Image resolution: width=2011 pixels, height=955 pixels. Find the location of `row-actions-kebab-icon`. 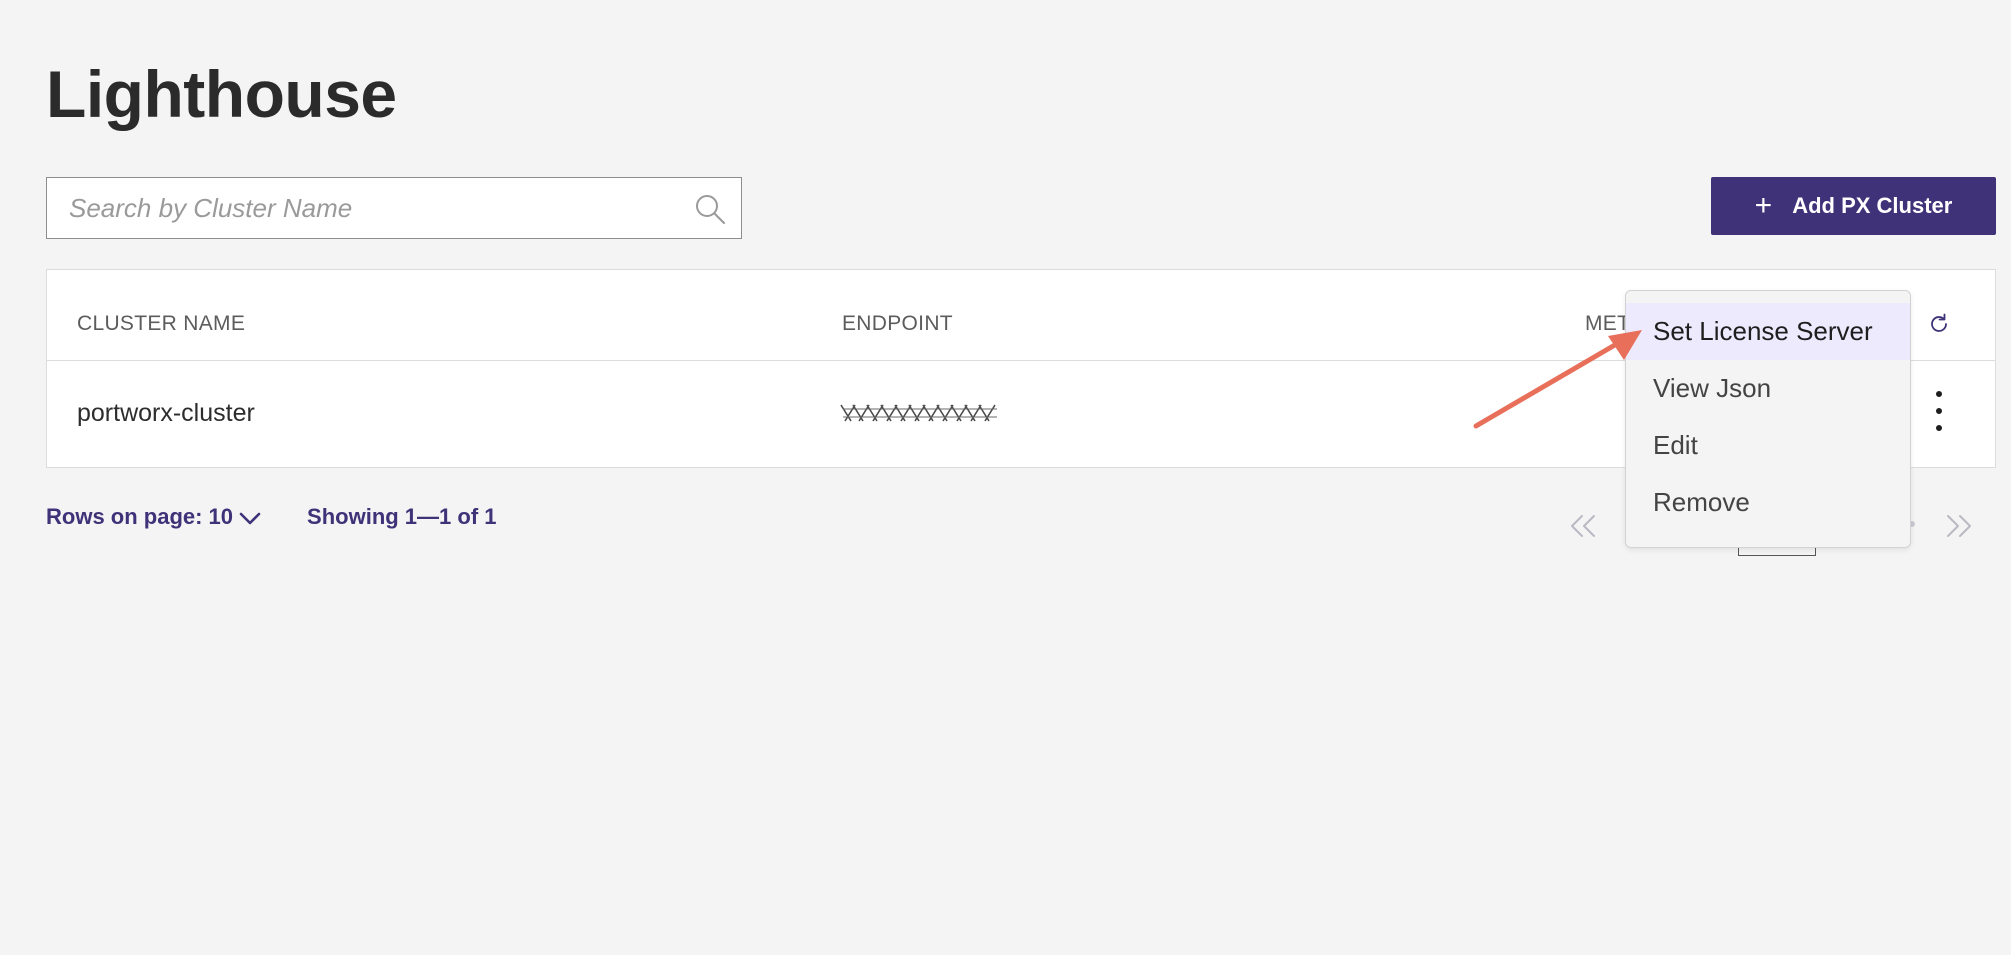

row-actions-kebab-icon is located at coordinates (1939, 411).